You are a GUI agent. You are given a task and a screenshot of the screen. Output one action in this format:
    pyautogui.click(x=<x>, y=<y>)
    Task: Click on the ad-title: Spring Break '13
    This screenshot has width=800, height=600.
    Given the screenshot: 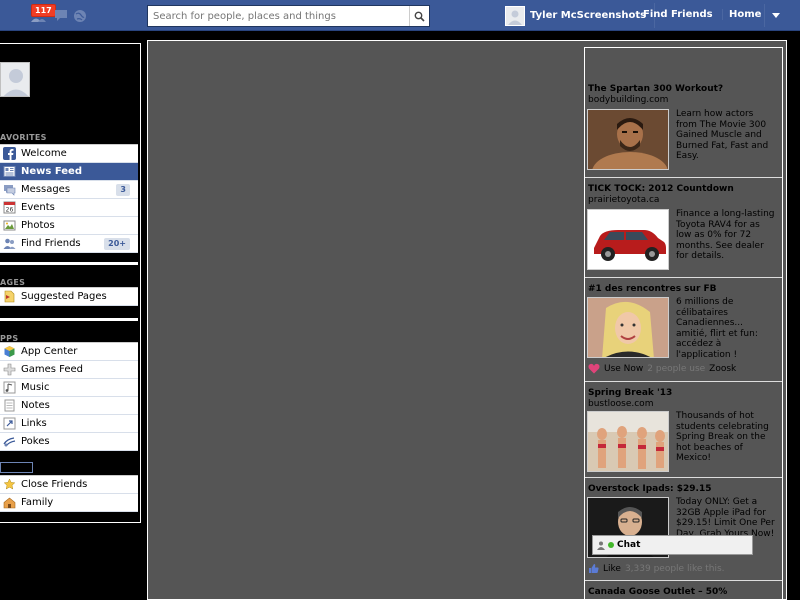 What is the action you would take?
    pyautogui.click(x=684, y=393)
    